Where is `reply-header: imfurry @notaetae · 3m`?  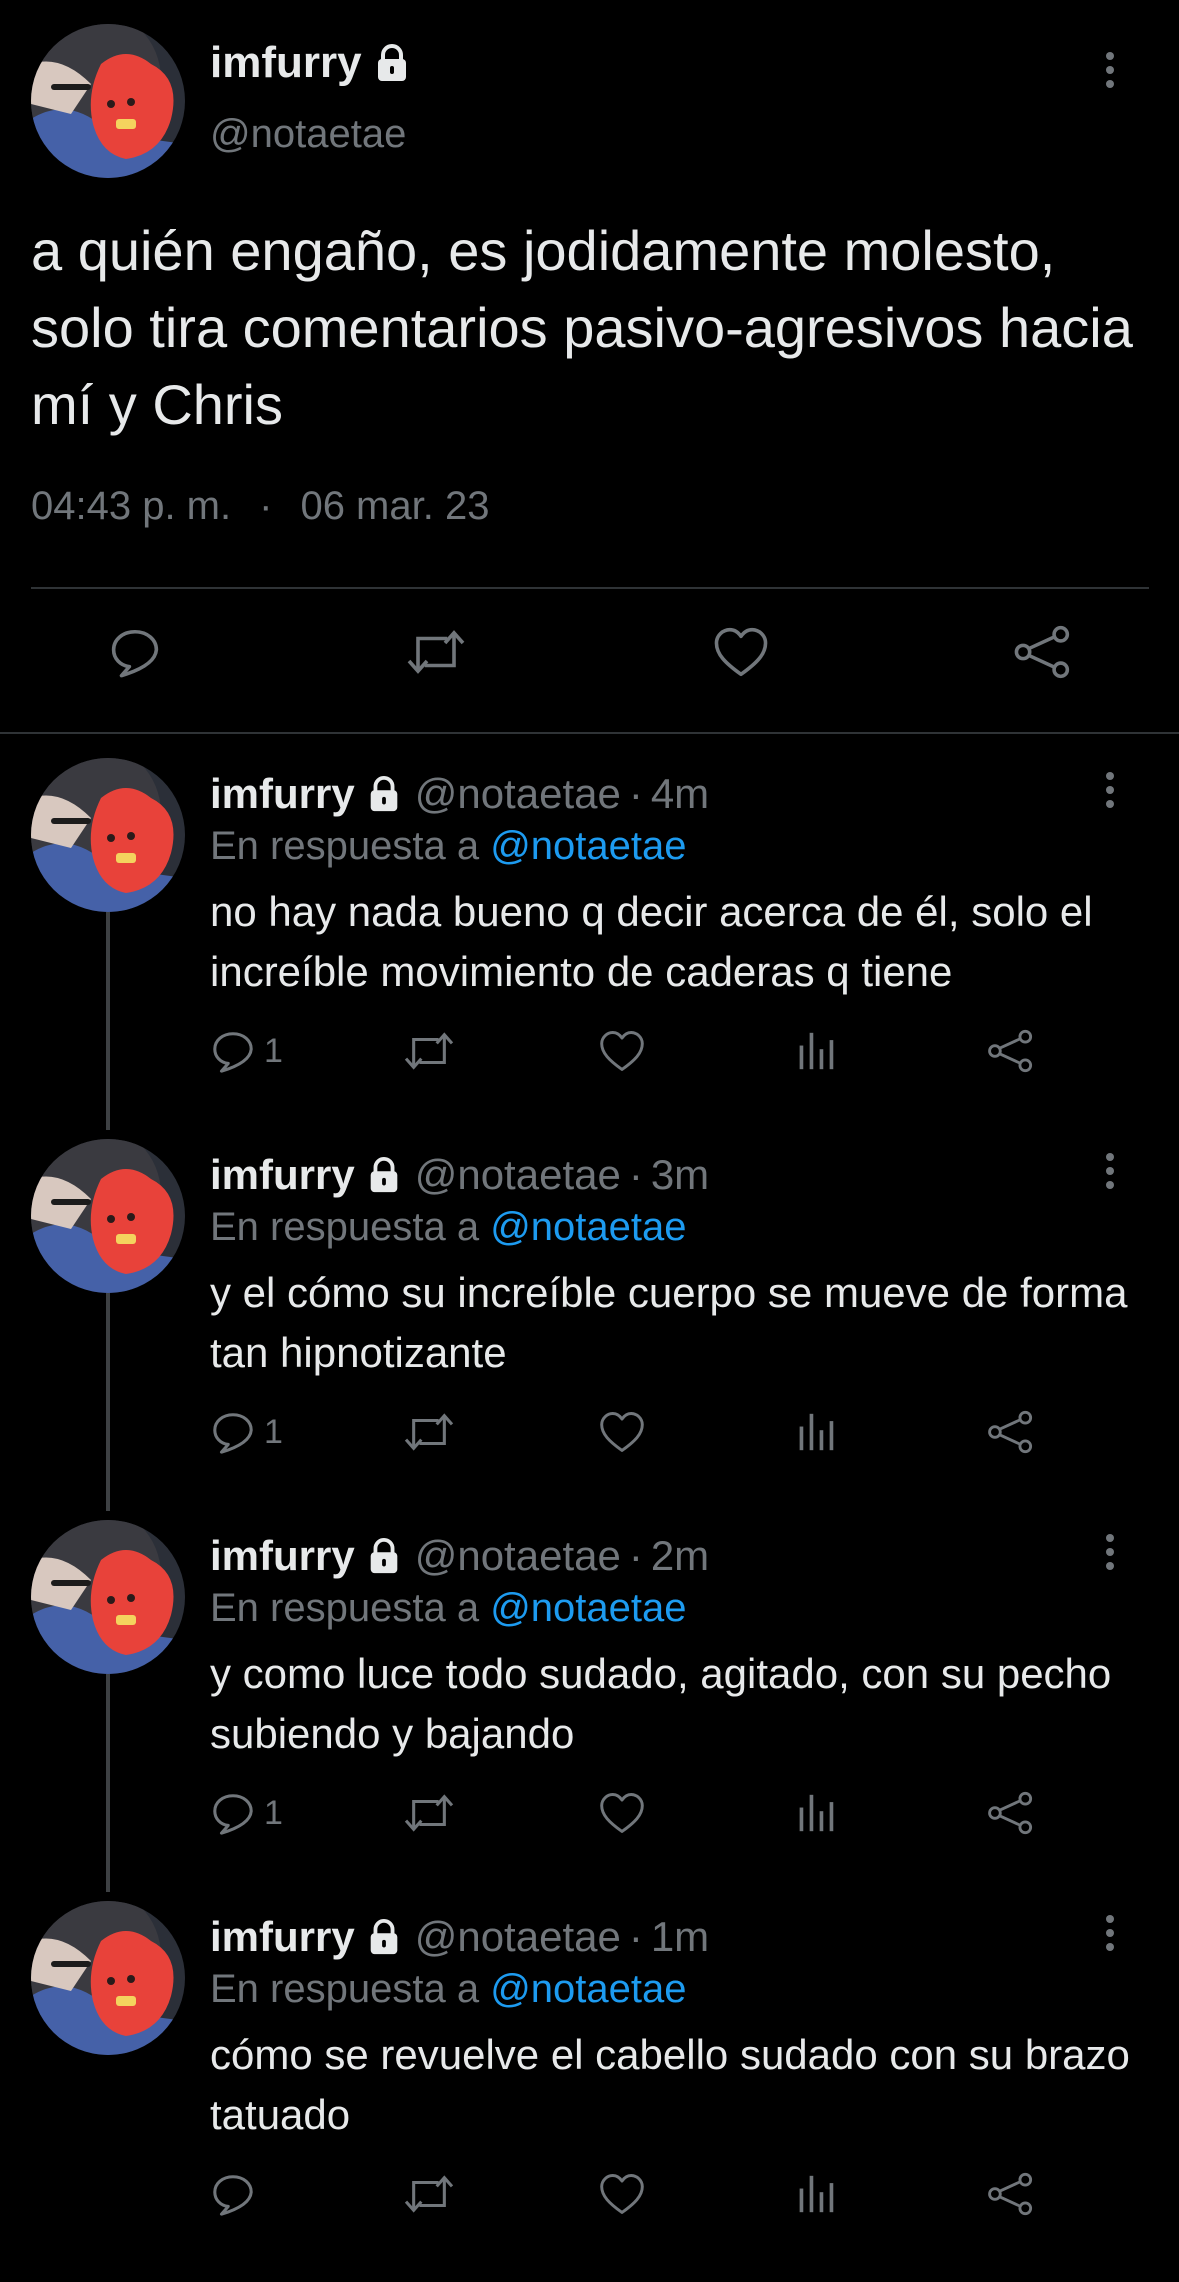
reply-header: imfurry @notaetae · 3m is located at coordinates (459, 1175).